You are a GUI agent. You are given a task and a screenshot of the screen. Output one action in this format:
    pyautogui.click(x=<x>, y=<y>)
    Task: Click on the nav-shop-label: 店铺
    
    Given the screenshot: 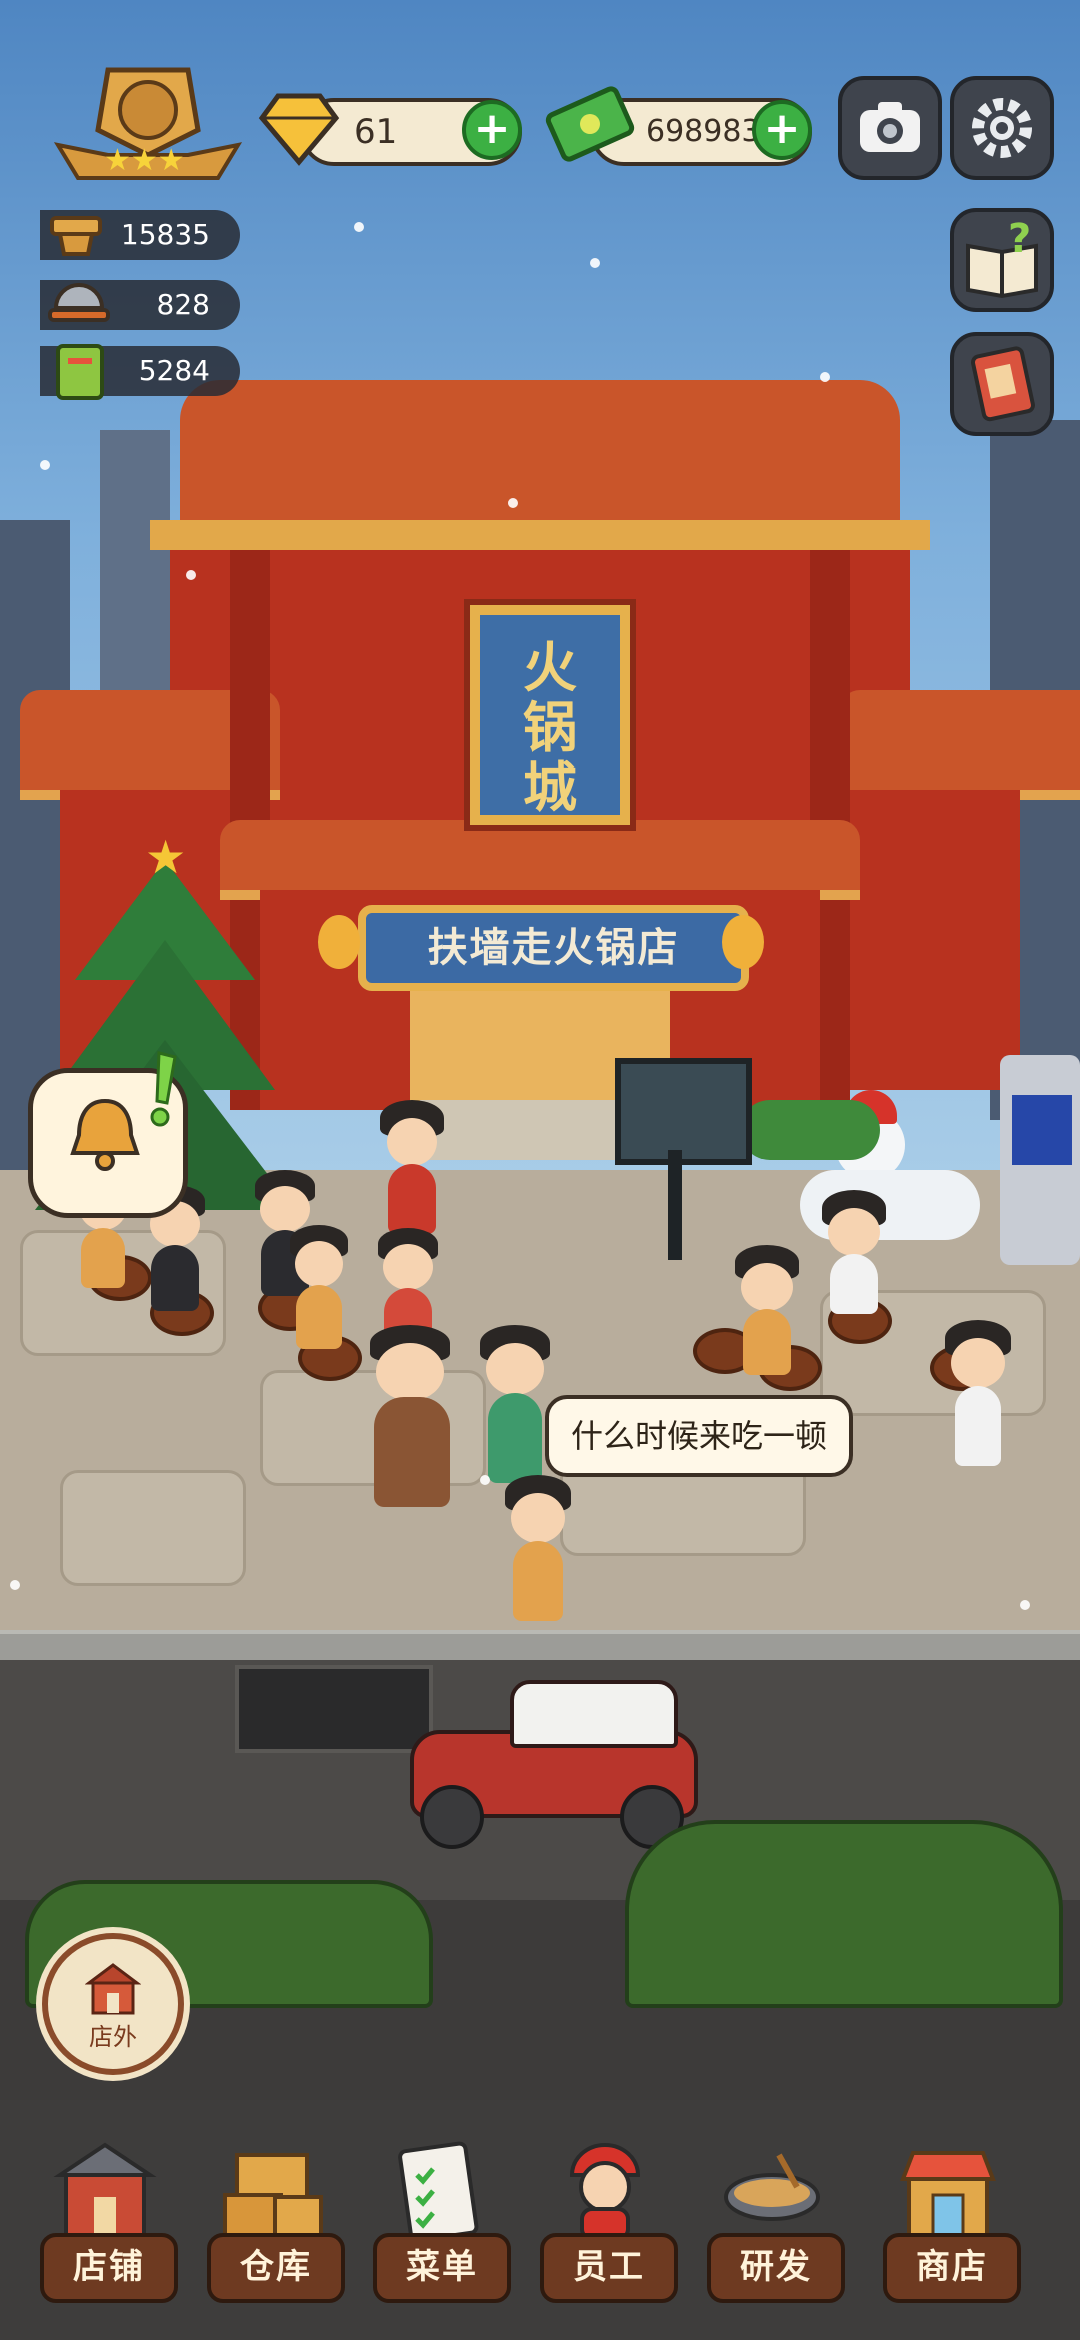 What is the action you would take?
    pyautogui.click(x=109, y=2268)
    